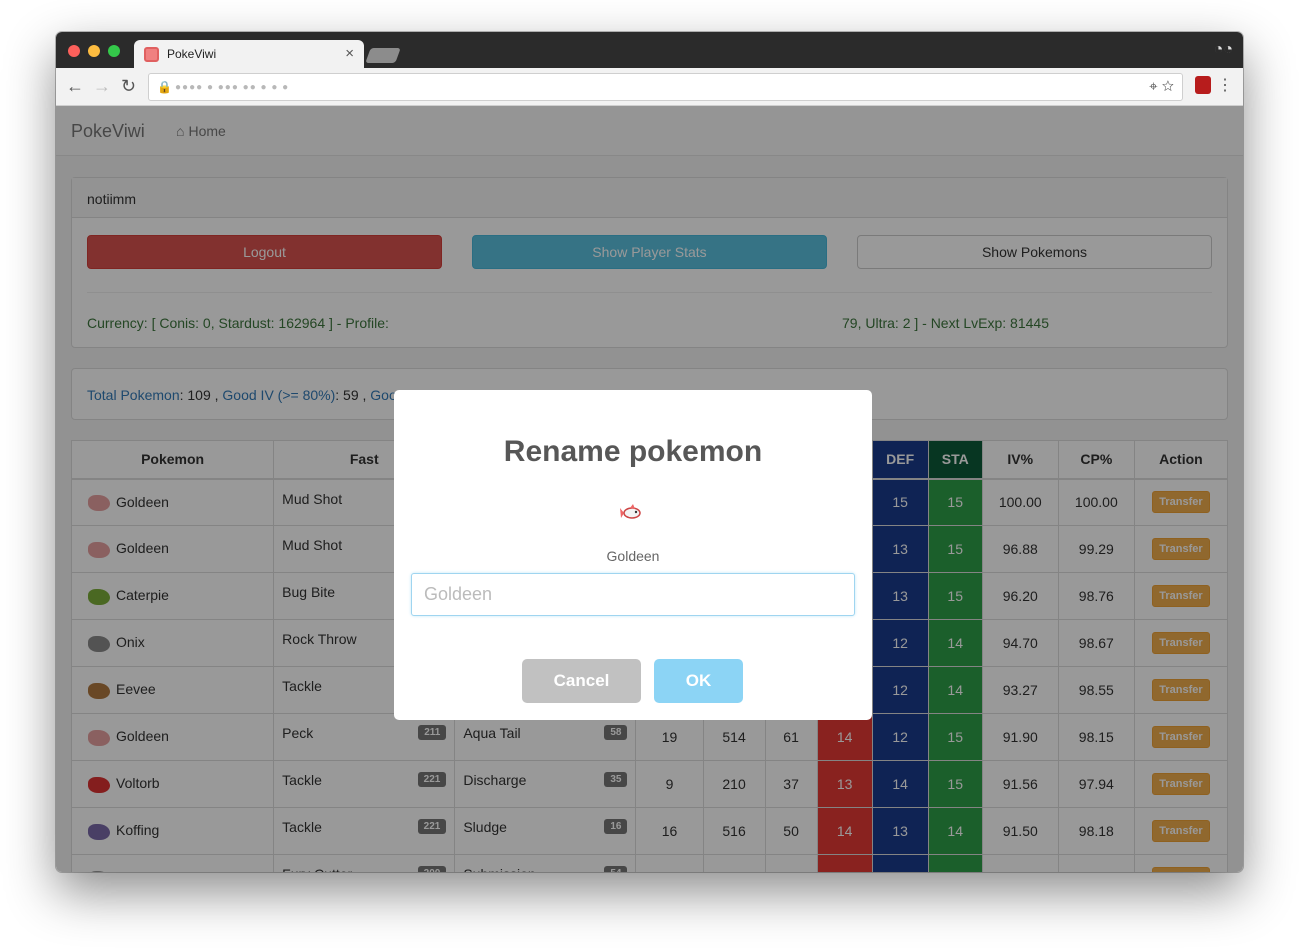 This screenshot has width=1299, height=952. What do you see at coordinates (581, 681) in the screenshot?
I see `cancel-button: Cancel` at bounding box center [581, 681].